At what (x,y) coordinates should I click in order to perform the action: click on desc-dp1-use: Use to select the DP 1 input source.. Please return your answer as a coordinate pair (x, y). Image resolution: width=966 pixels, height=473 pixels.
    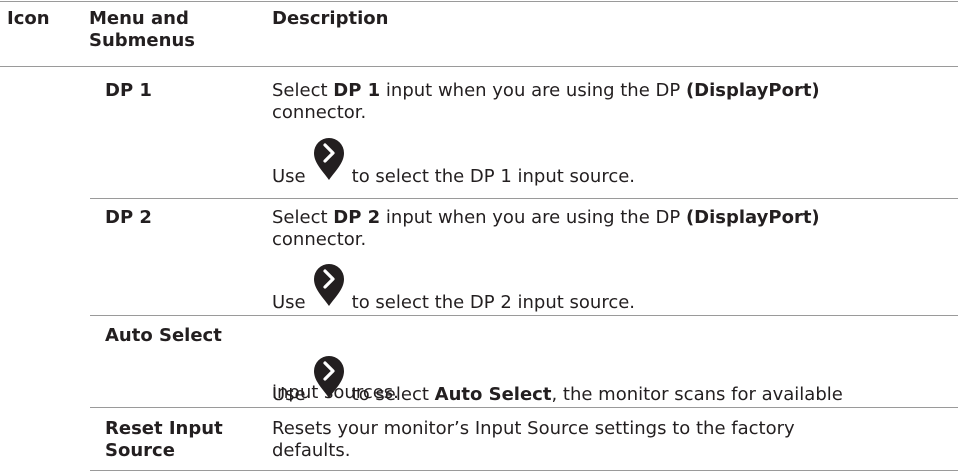
    Looking at the image, I should click on (453, 163).